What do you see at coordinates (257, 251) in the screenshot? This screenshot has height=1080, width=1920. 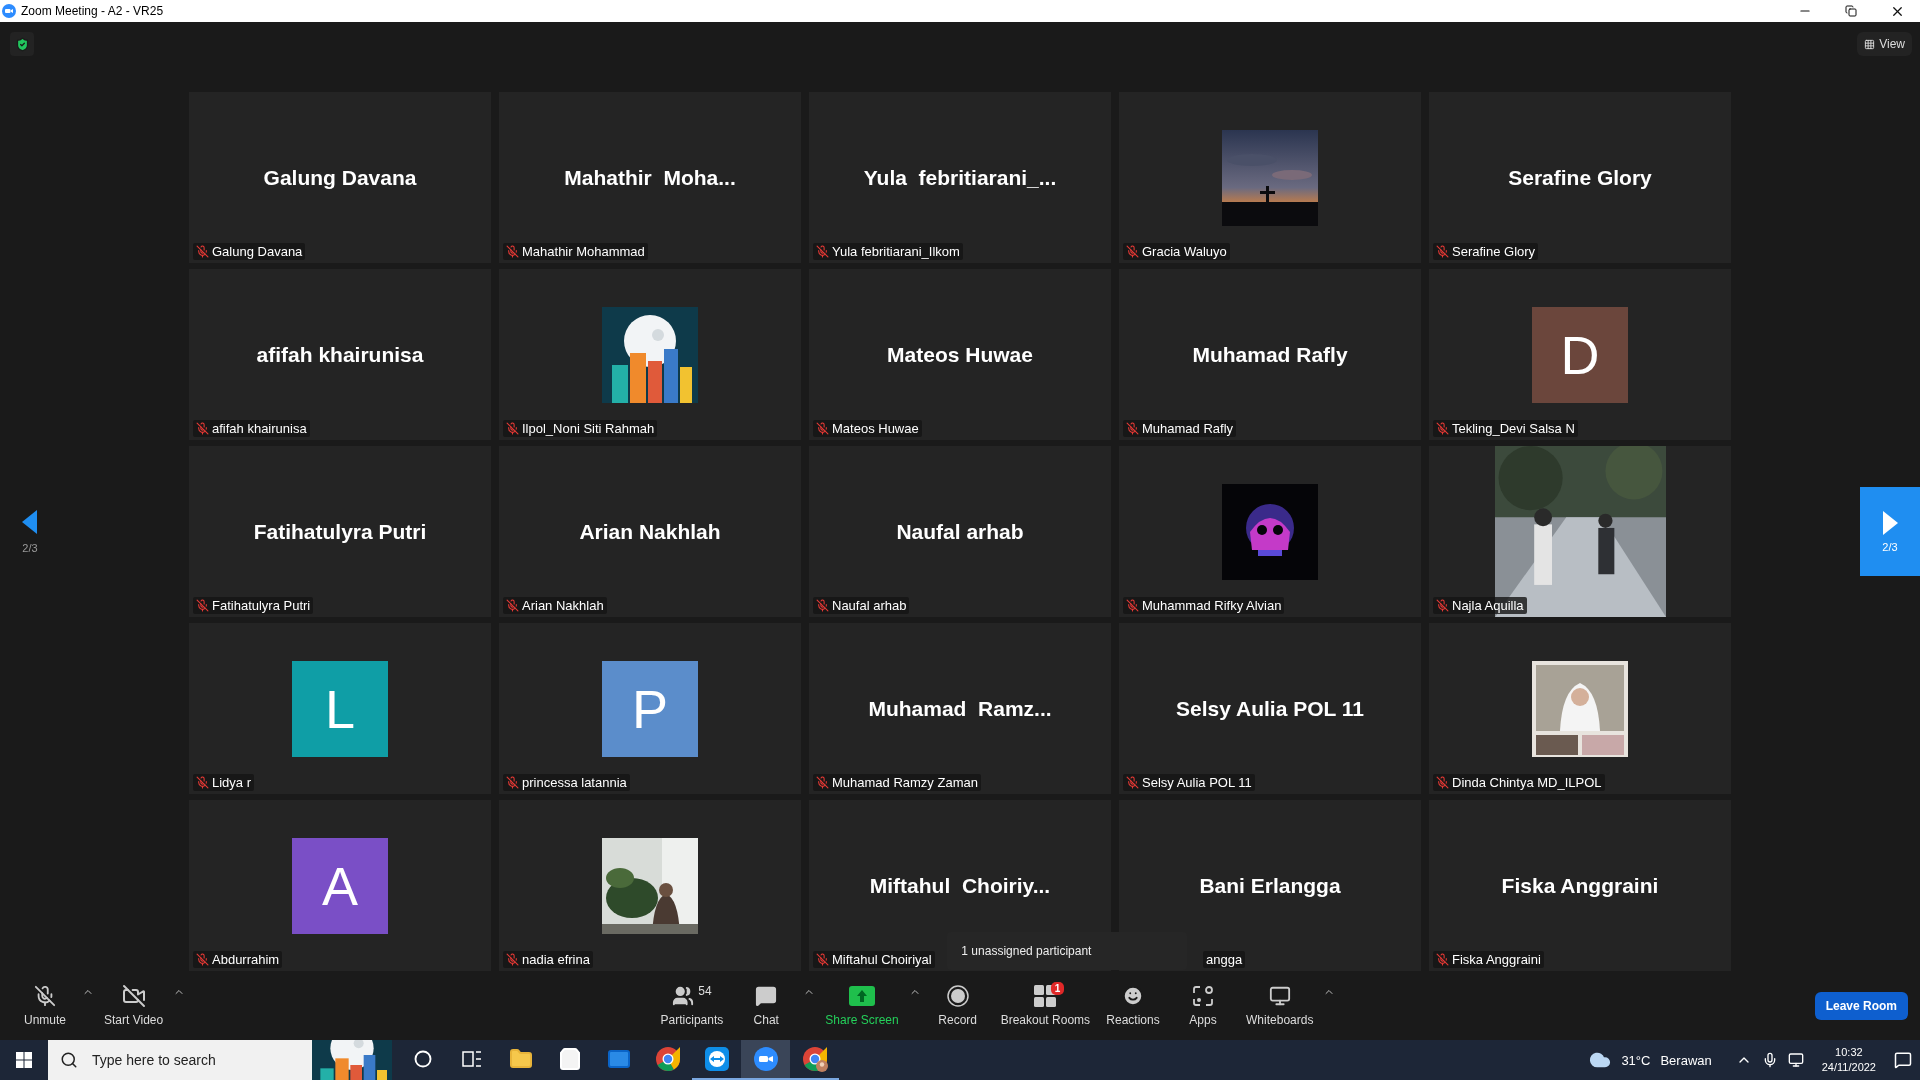 I see `participant-name: Galung Davana` at bounding box center [257, 251].